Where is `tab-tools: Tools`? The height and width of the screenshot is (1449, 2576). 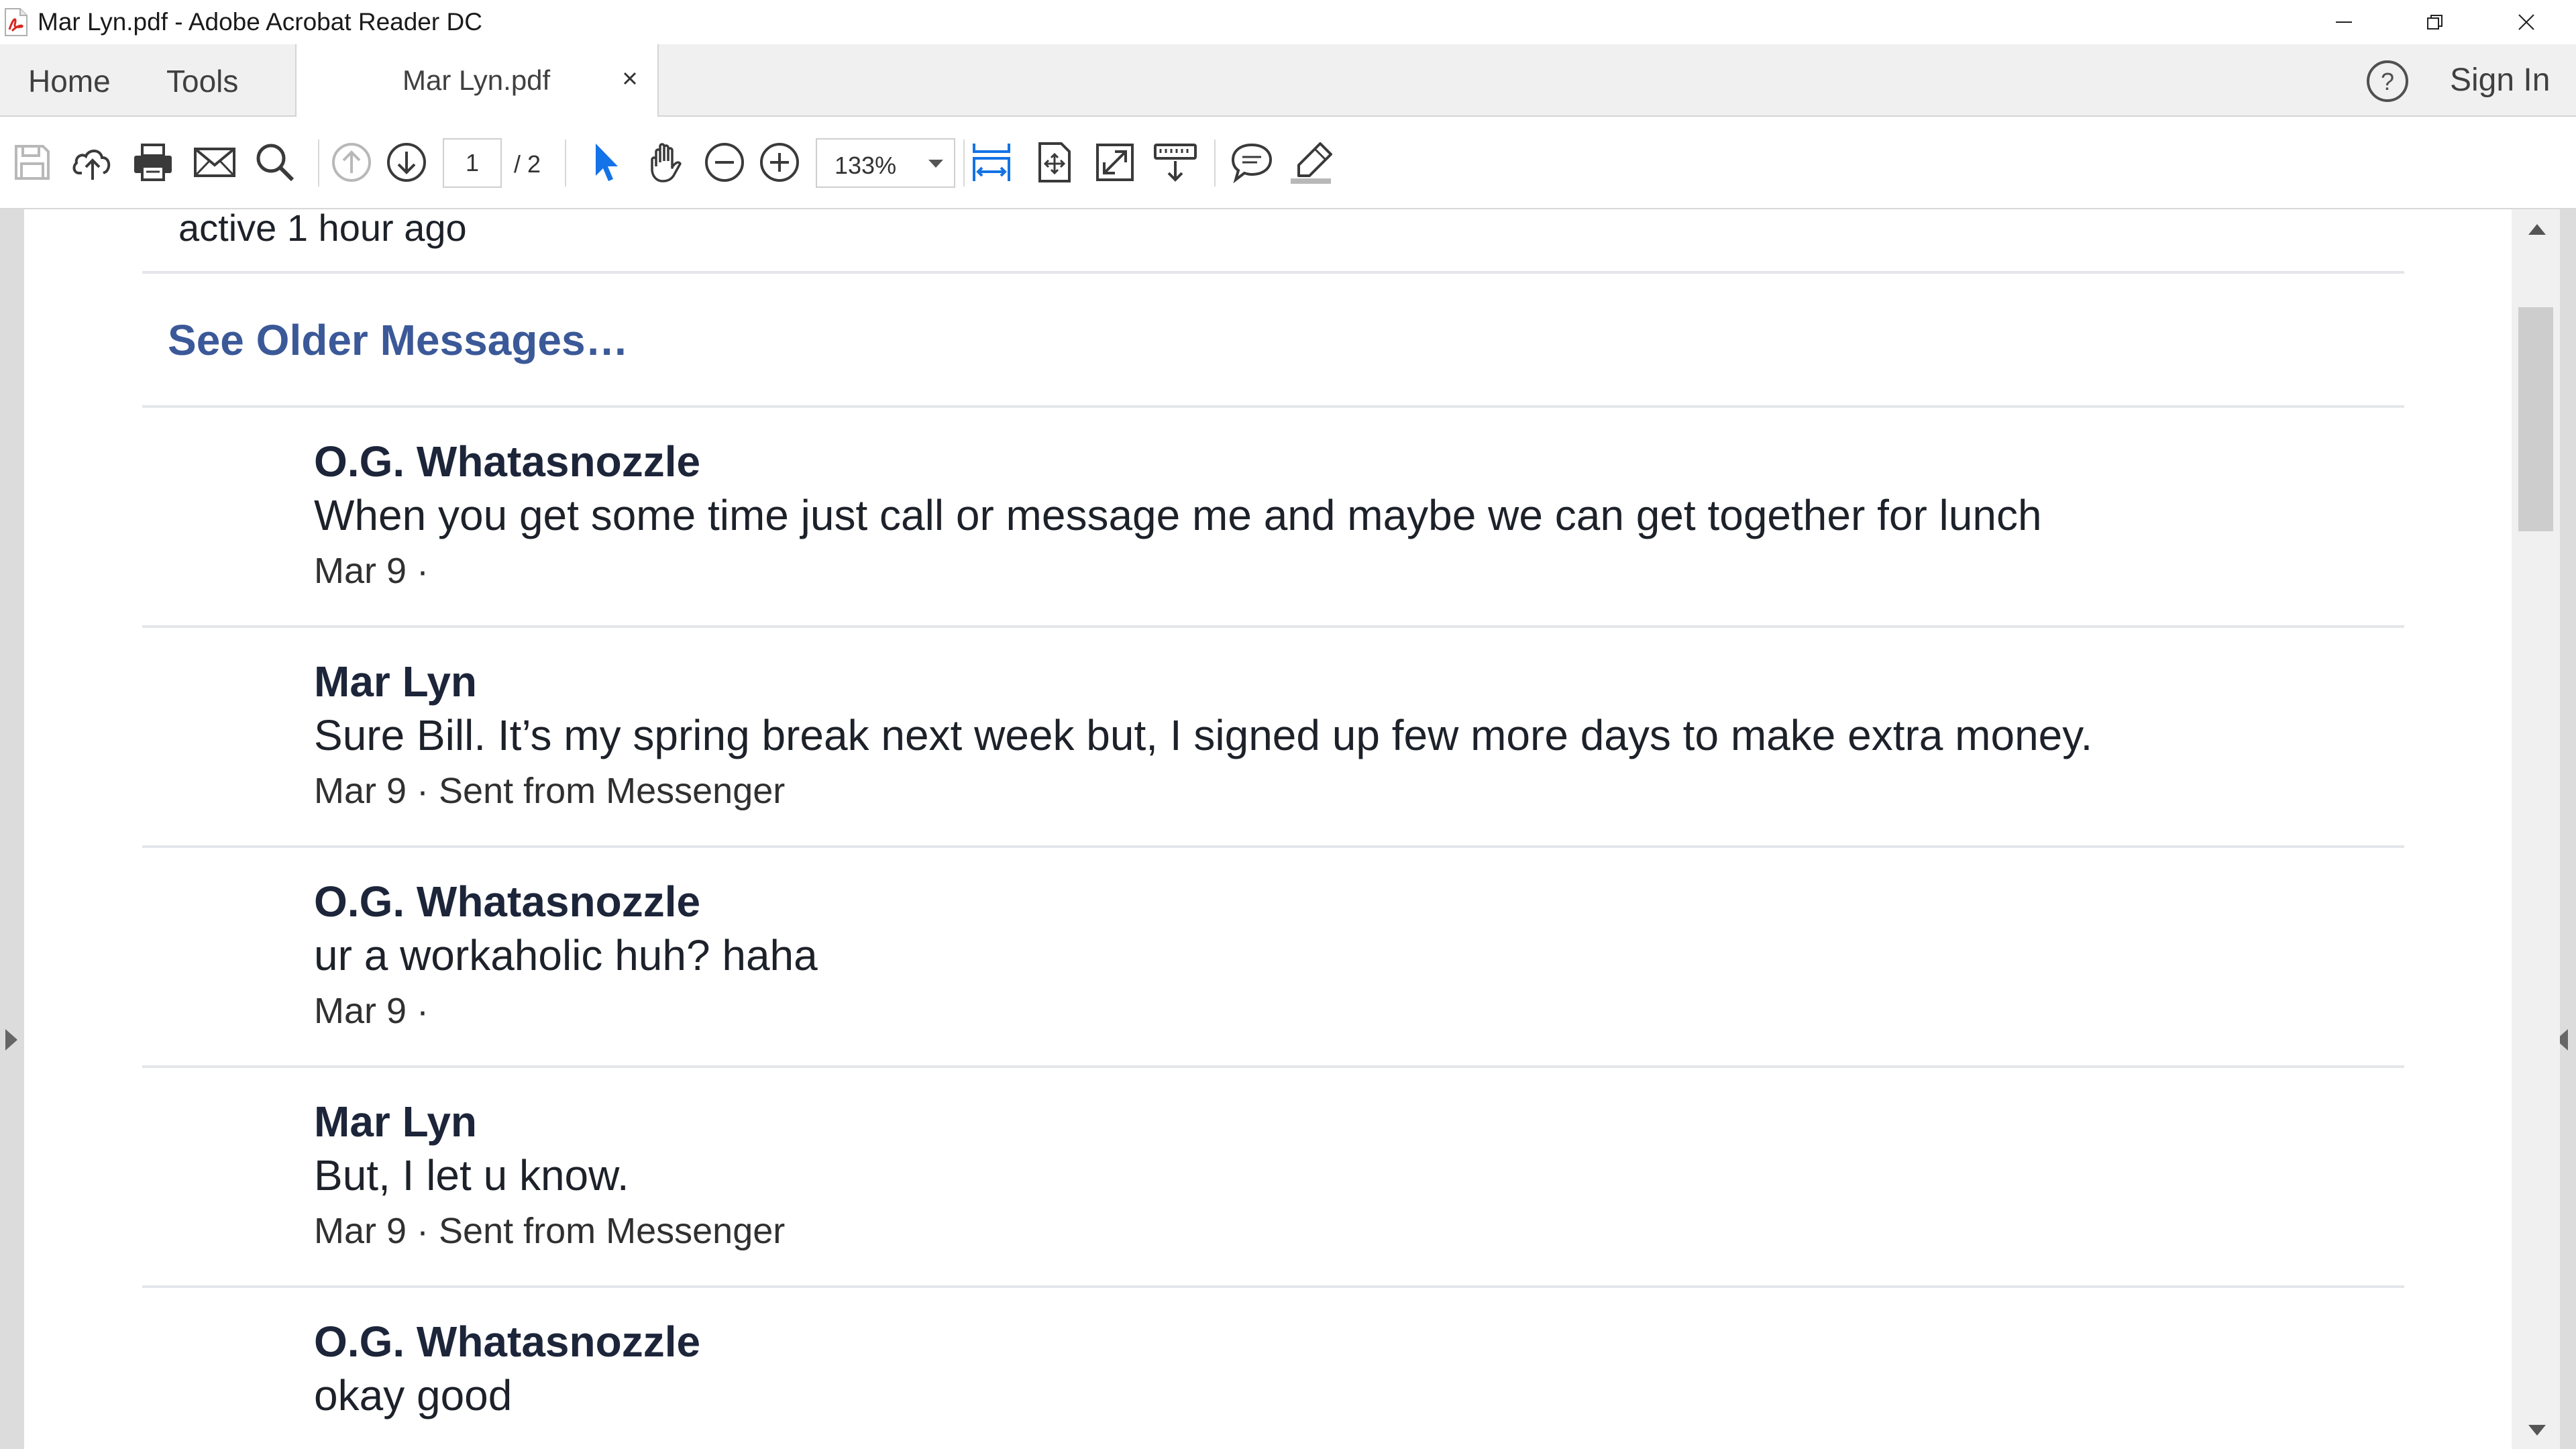 tab-tools: Tools is located at coordinates (202, 81).